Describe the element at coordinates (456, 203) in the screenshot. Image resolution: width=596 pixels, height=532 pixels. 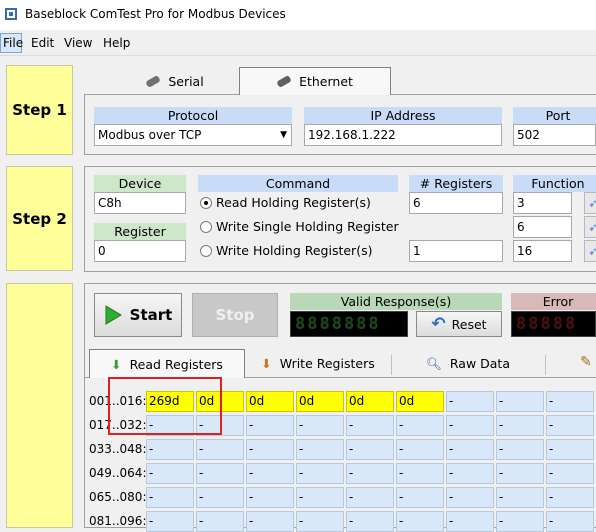
I see `num-registers-read-input: 6` at that location.